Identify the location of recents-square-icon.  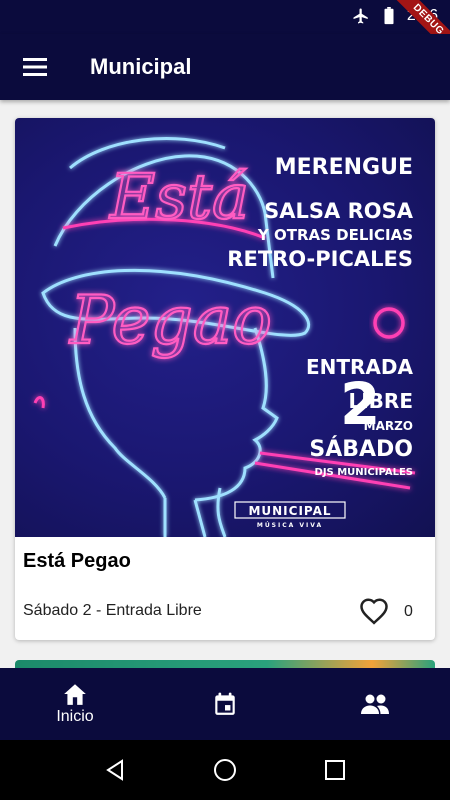
(335, 770).